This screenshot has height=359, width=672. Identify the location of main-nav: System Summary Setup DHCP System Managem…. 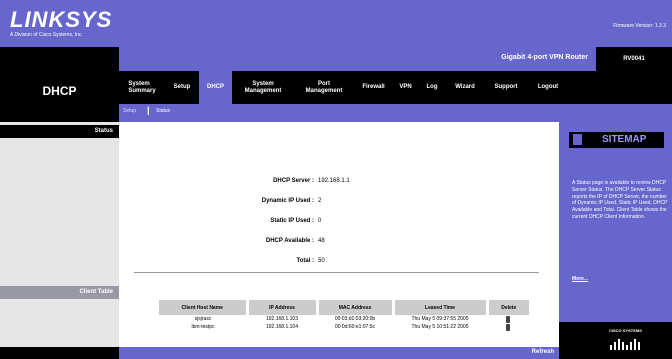
(395, 87).